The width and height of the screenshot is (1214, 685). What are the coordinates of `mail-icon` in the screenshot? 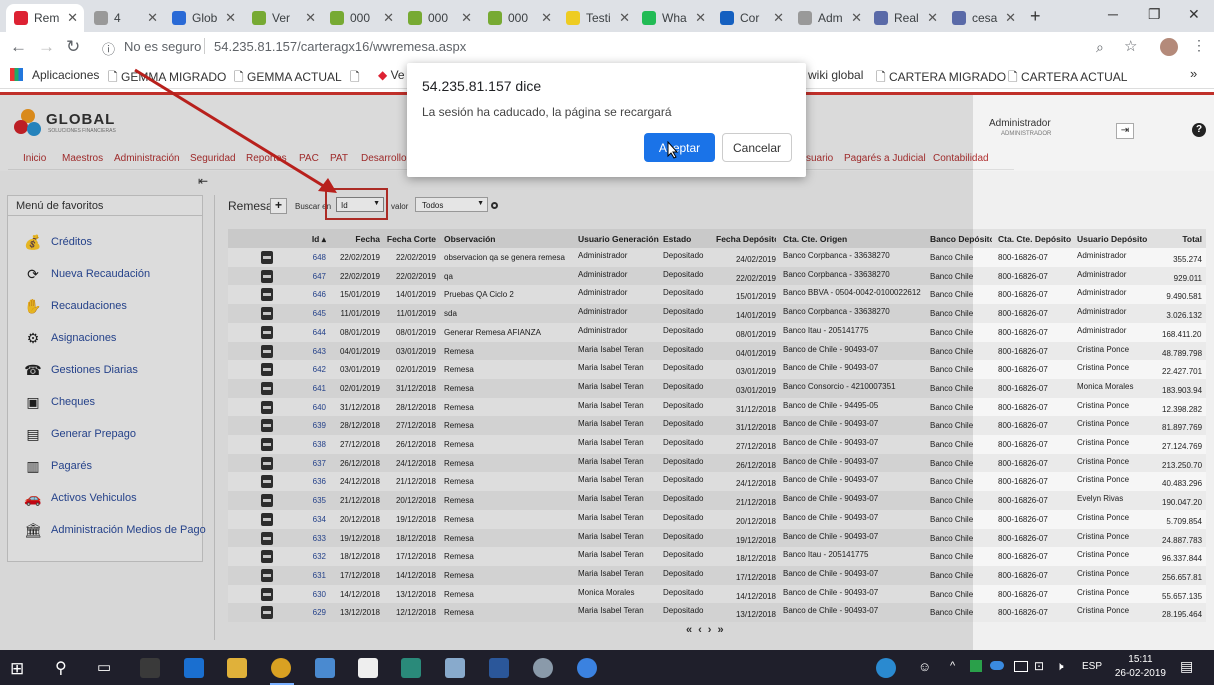 It's located at (368, 668).